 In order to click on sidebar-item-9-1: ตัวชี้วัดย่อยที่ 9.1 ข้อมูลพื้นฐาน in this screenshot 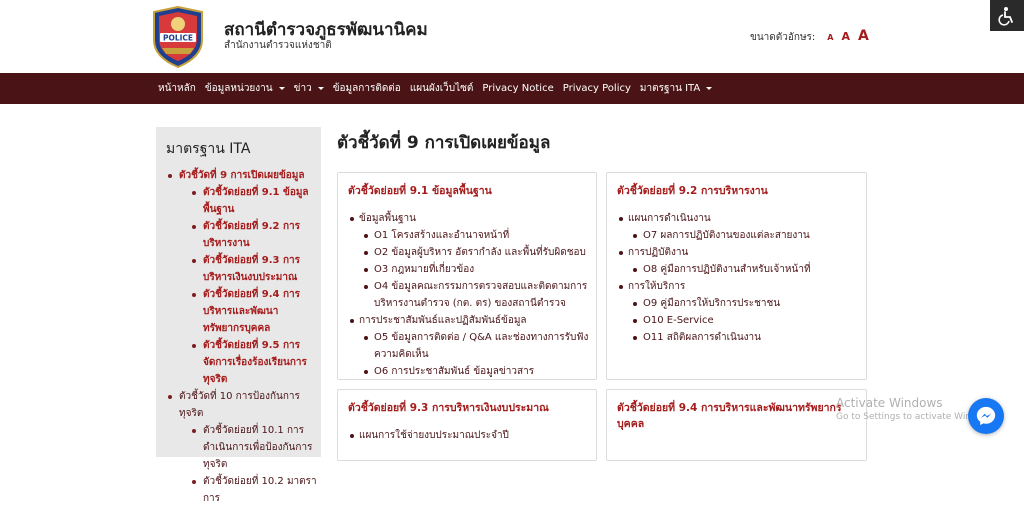, I will do `click(255, 201)`.